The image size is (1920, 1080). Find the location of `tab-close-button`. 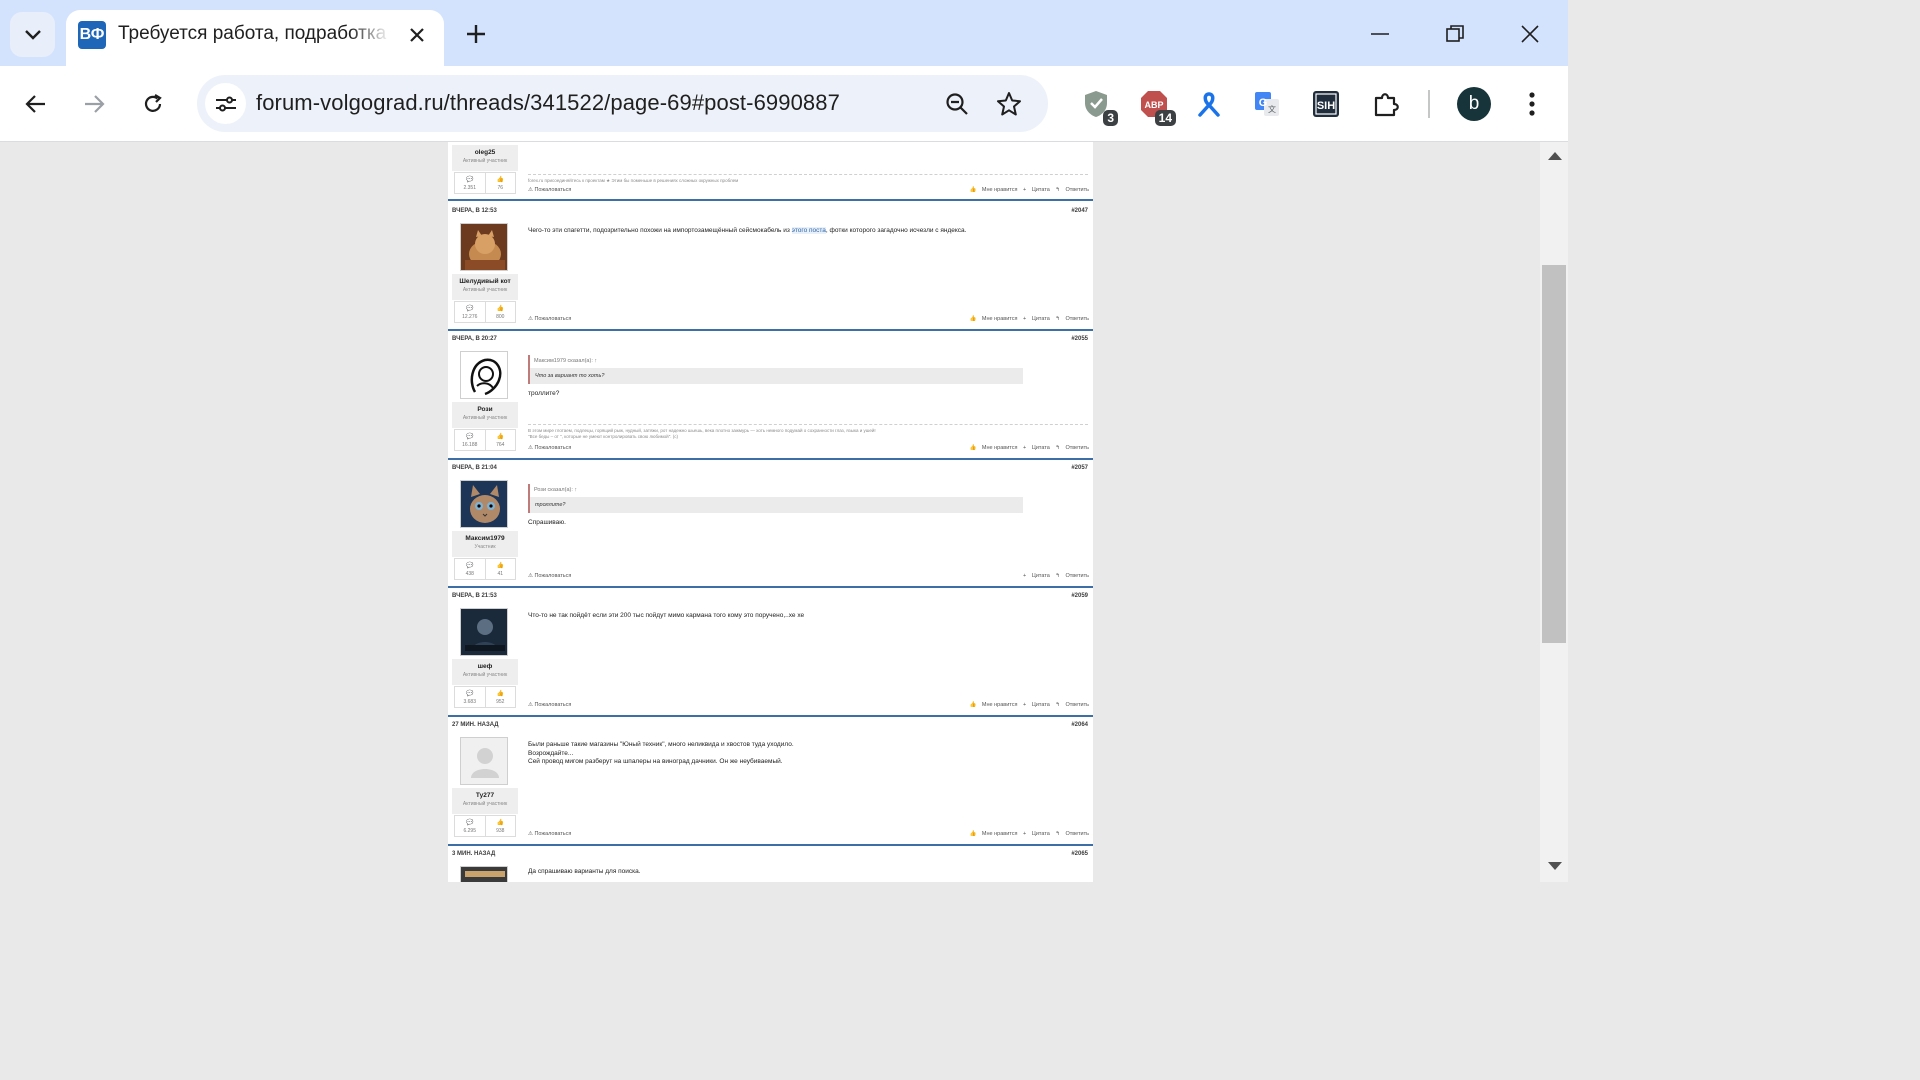

tab-close-button is located at coordinates (417, 35).